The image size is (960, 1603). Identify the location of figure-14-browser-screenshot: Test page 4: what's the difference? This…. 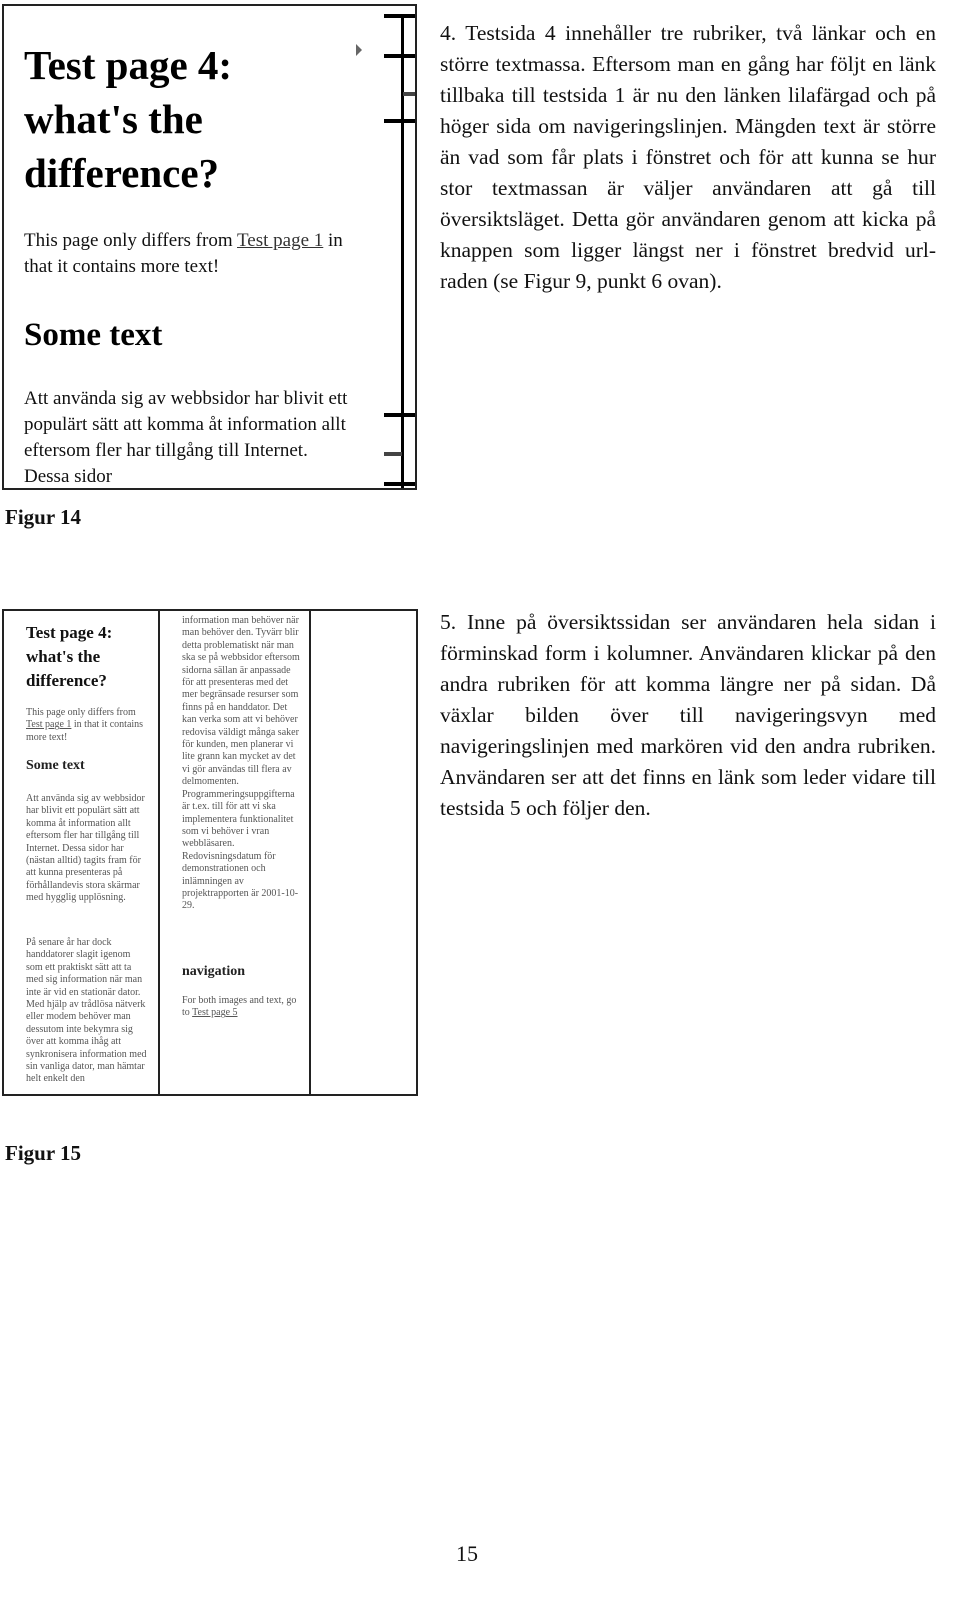
(209, 247).